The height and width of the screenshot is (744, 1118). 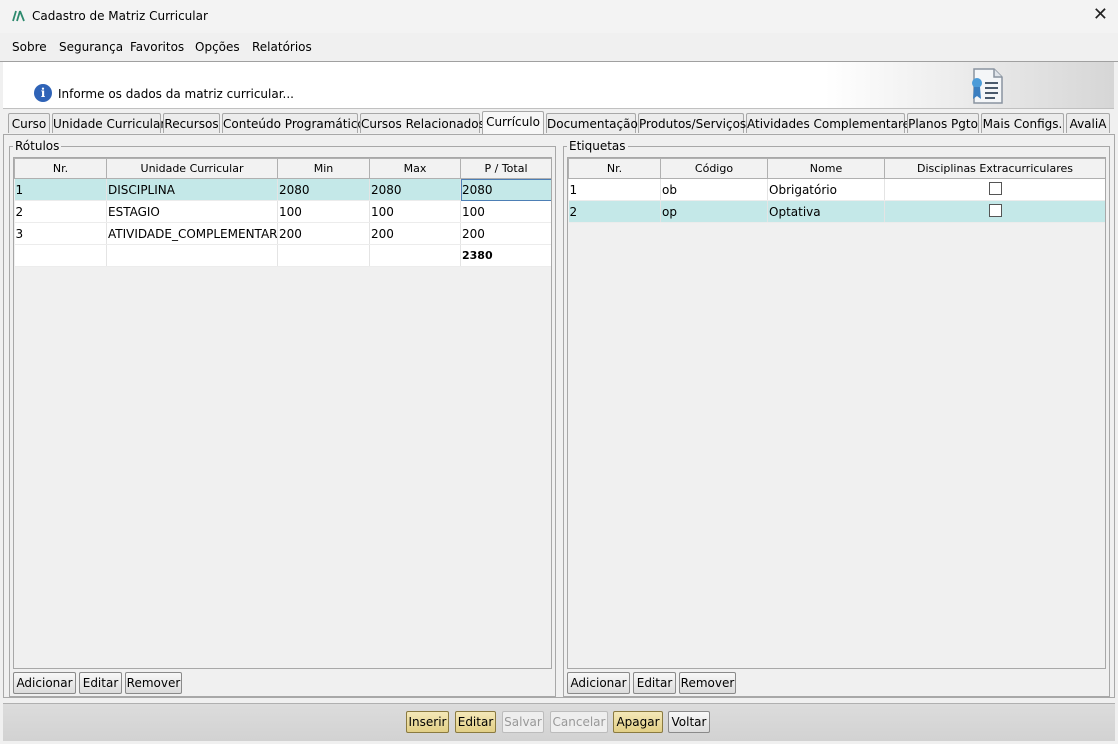 What do you see at coordinates (415, 211) in the screenshot?
I see `cell-max: 100` at bounding box center [415, 211].